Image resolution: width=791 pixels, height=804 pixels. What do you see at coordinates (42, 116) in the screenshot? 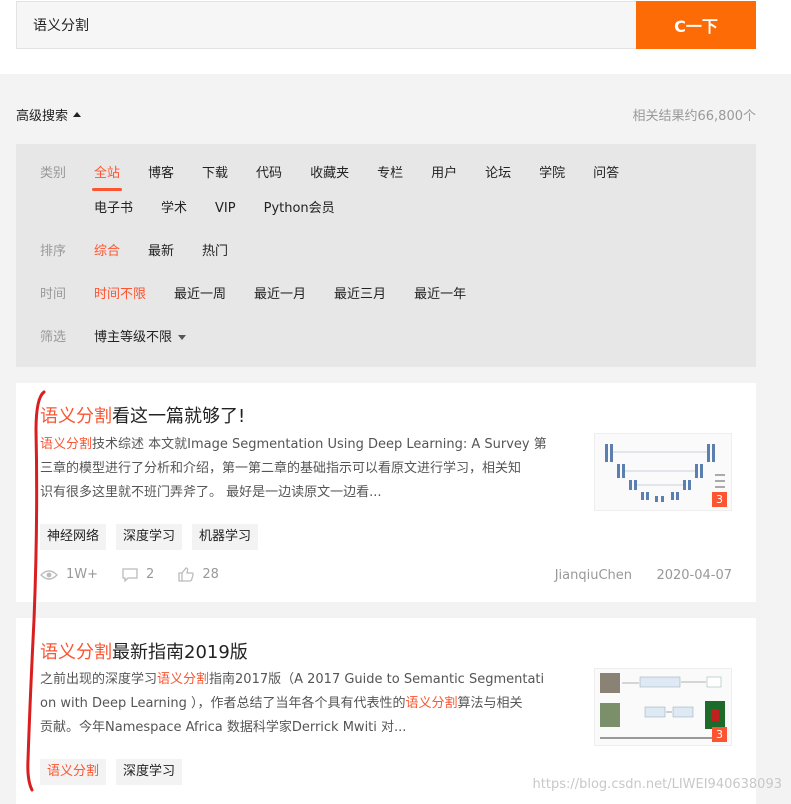
I see `advanced-search-label: 高级搜索` at bounding box center [42, 116].